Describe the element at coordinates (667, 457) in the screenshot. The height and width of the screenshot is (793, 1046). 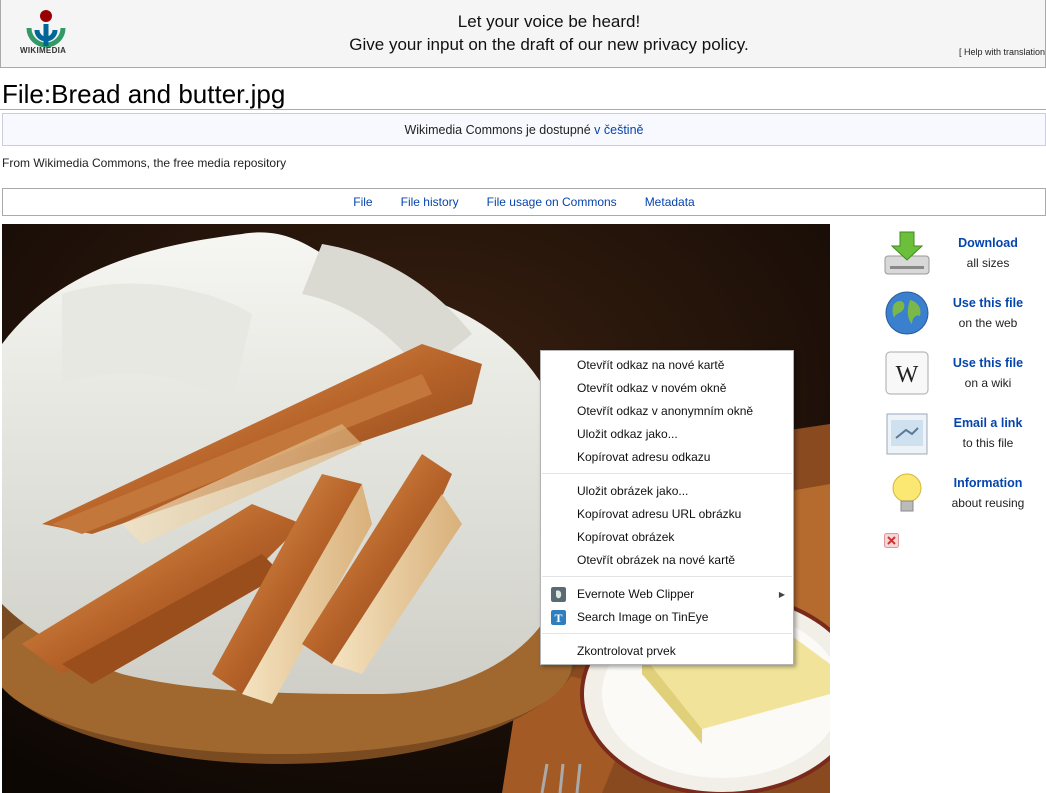
I see `menu-copy-link-address: Kopírovat adresu odkazu` at that location.